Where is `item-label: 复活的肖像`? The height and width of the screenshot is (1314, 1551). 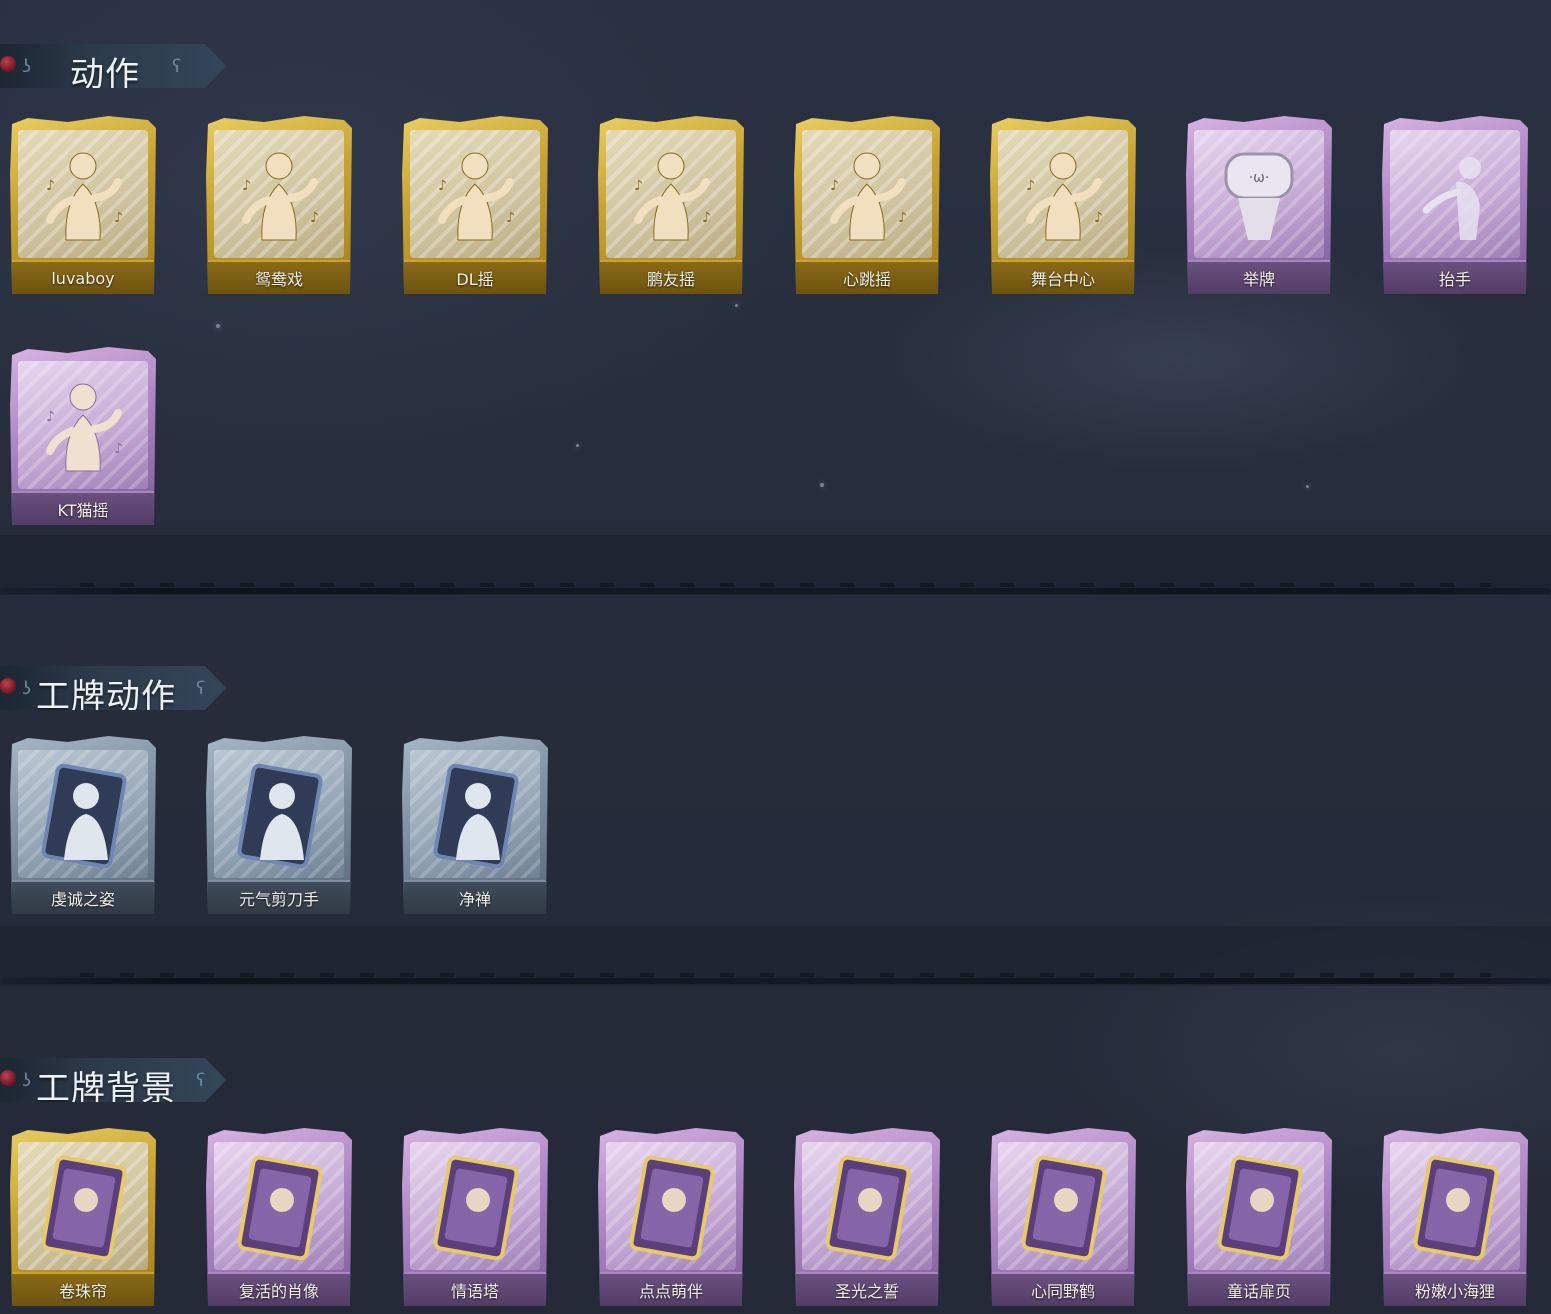
item-label: 复活的肖像 is located at coordinates (279, 1289).